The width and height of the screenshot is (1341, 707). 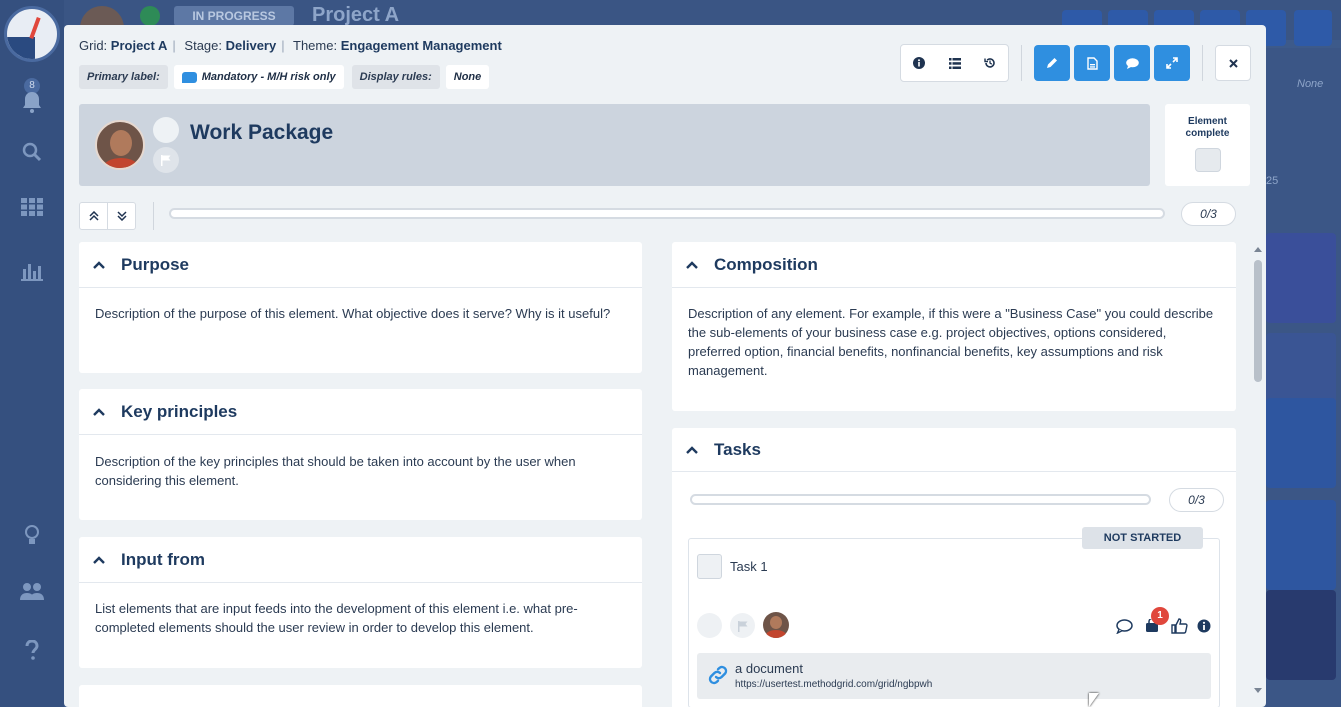 What do you see at coordinates (1172, 63) in the screenshot?
I see `fullscreen-button` at bounding box center [1172, 63].